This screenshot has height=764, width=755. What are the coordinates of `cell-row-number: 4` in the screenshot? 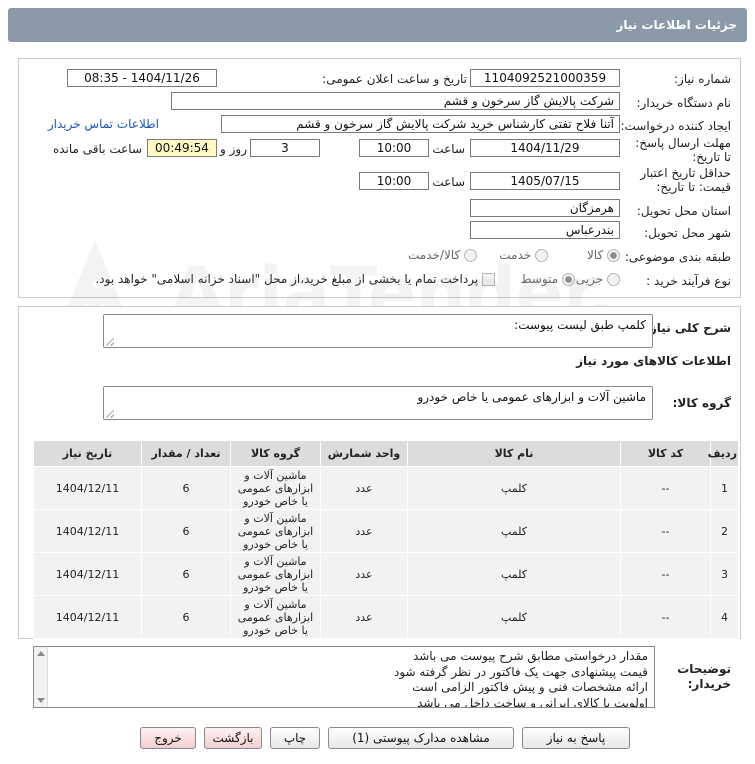 It's located at (724, 617).